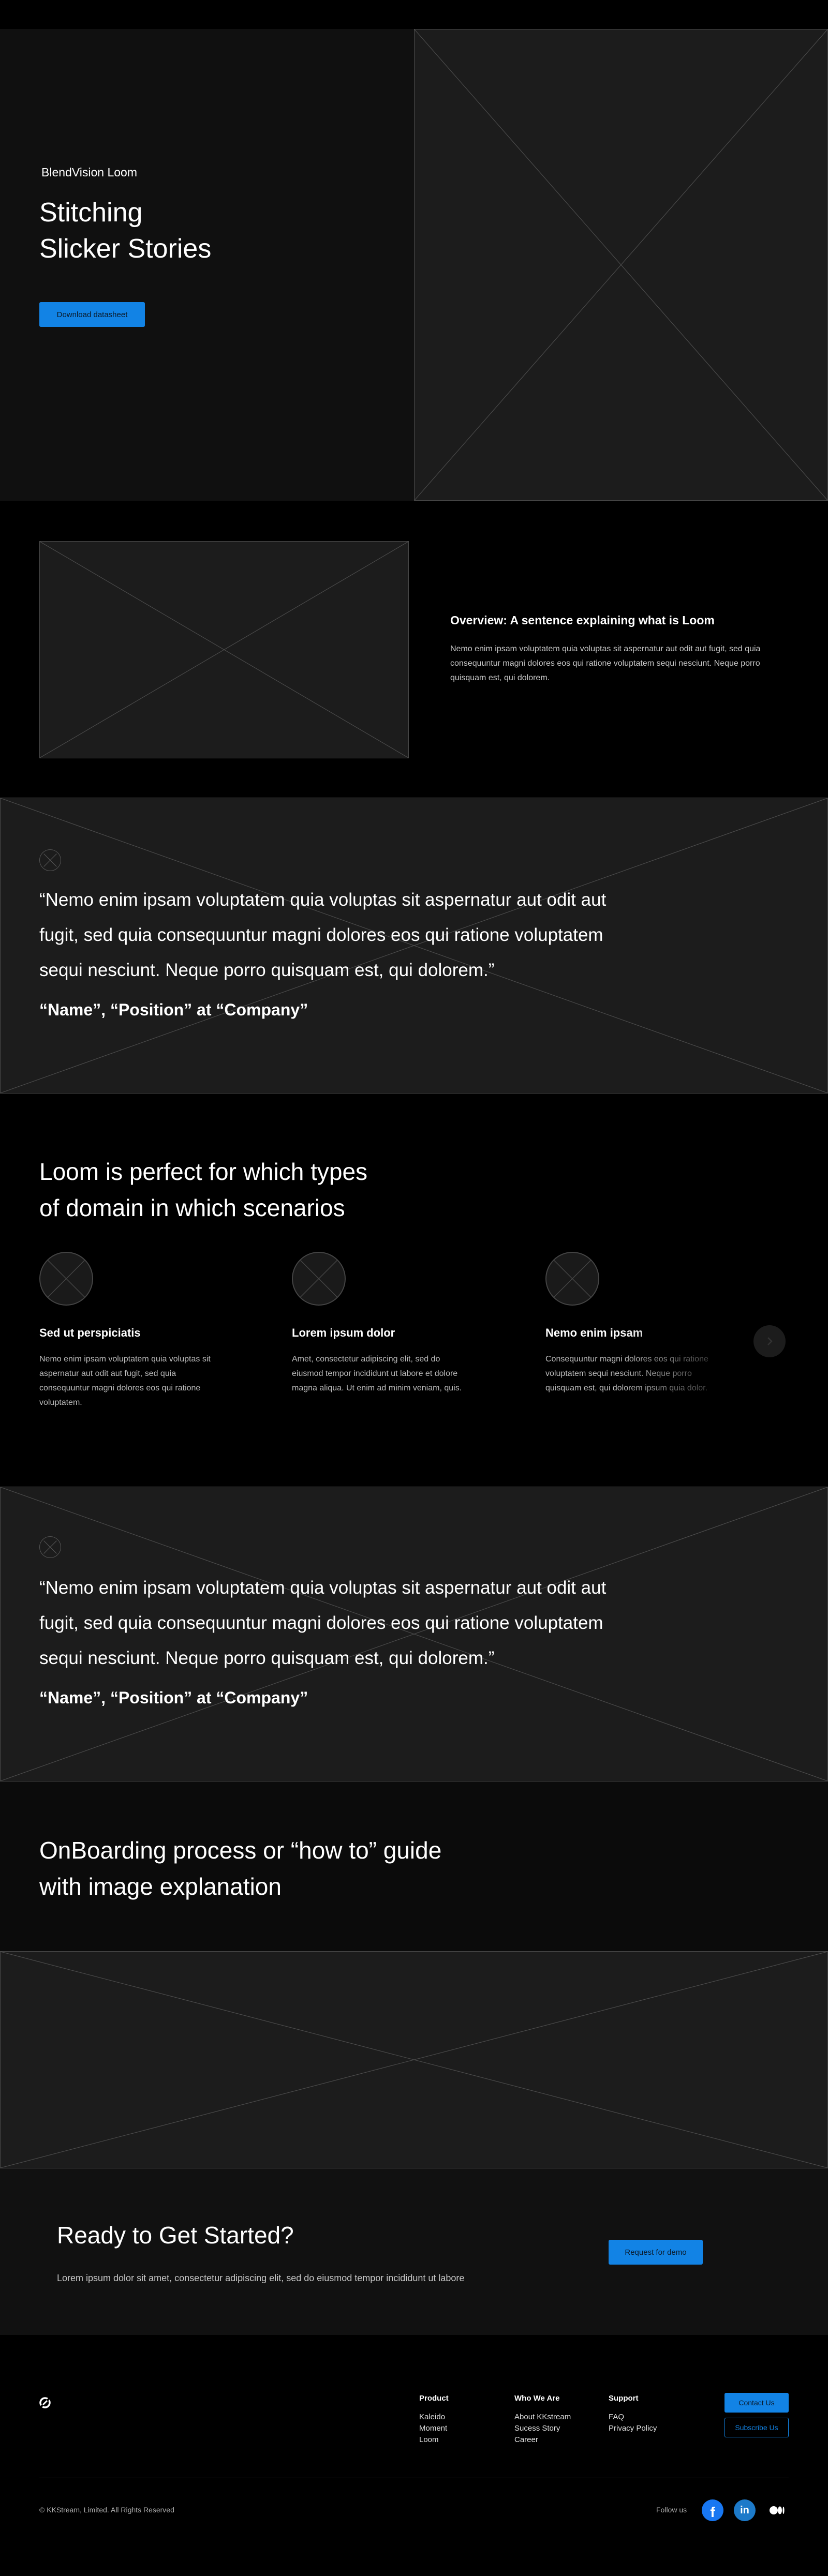 The width and height of the screenshot is (828, 2576). What do you see at coordinates (712, 2510) in the screenshot?
I see `facebook-icon: f` at bounding box center [712, 2510].